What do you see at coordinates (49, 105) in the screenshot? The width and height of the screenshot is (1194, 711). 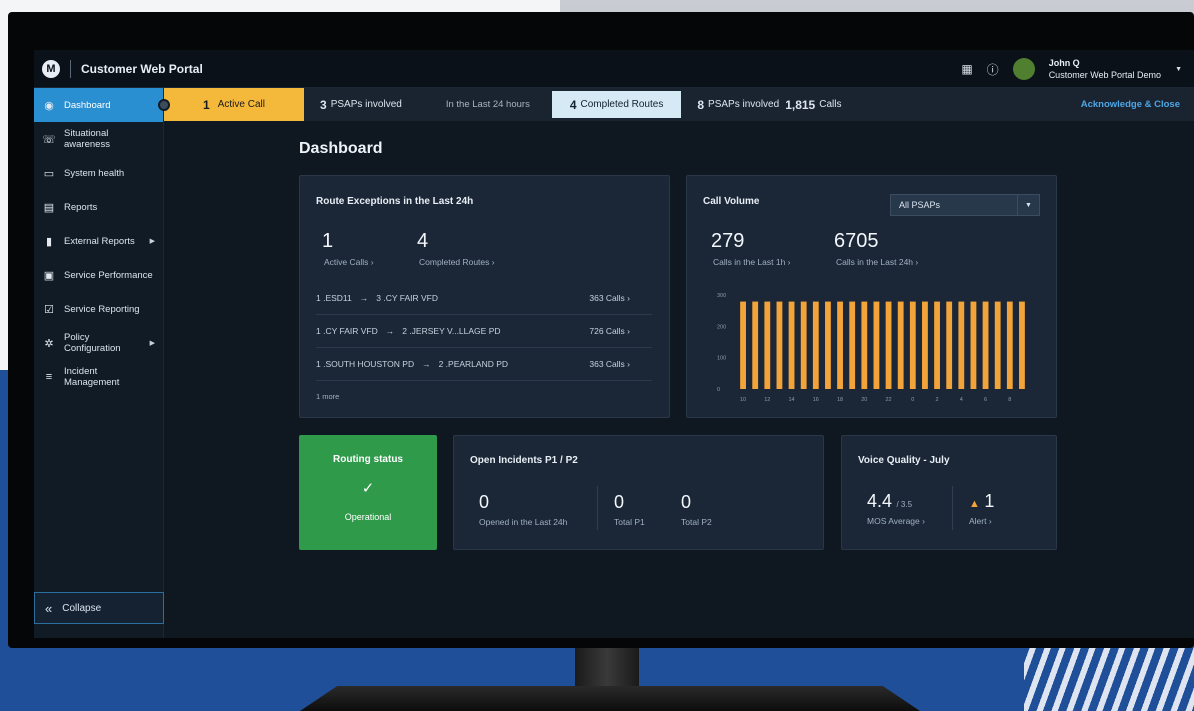 I see `dashboard-icon: ◉` at bounding box center [49, 105].